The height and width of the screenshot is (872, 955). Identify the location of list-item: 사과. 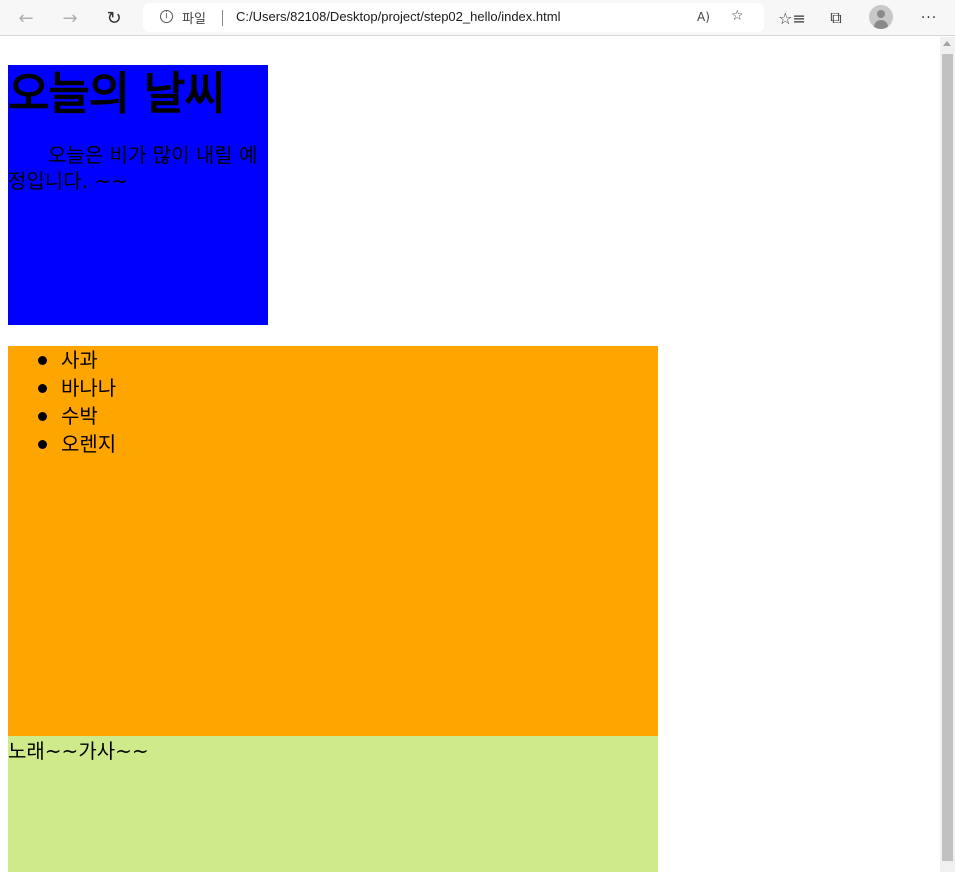
(348, 360).